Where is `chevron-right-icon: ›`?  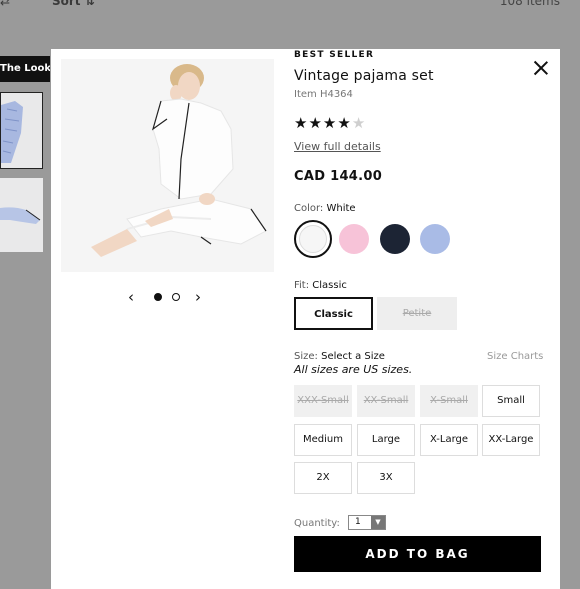 chevron-right-icon: › is located at coordinates (198, 297).